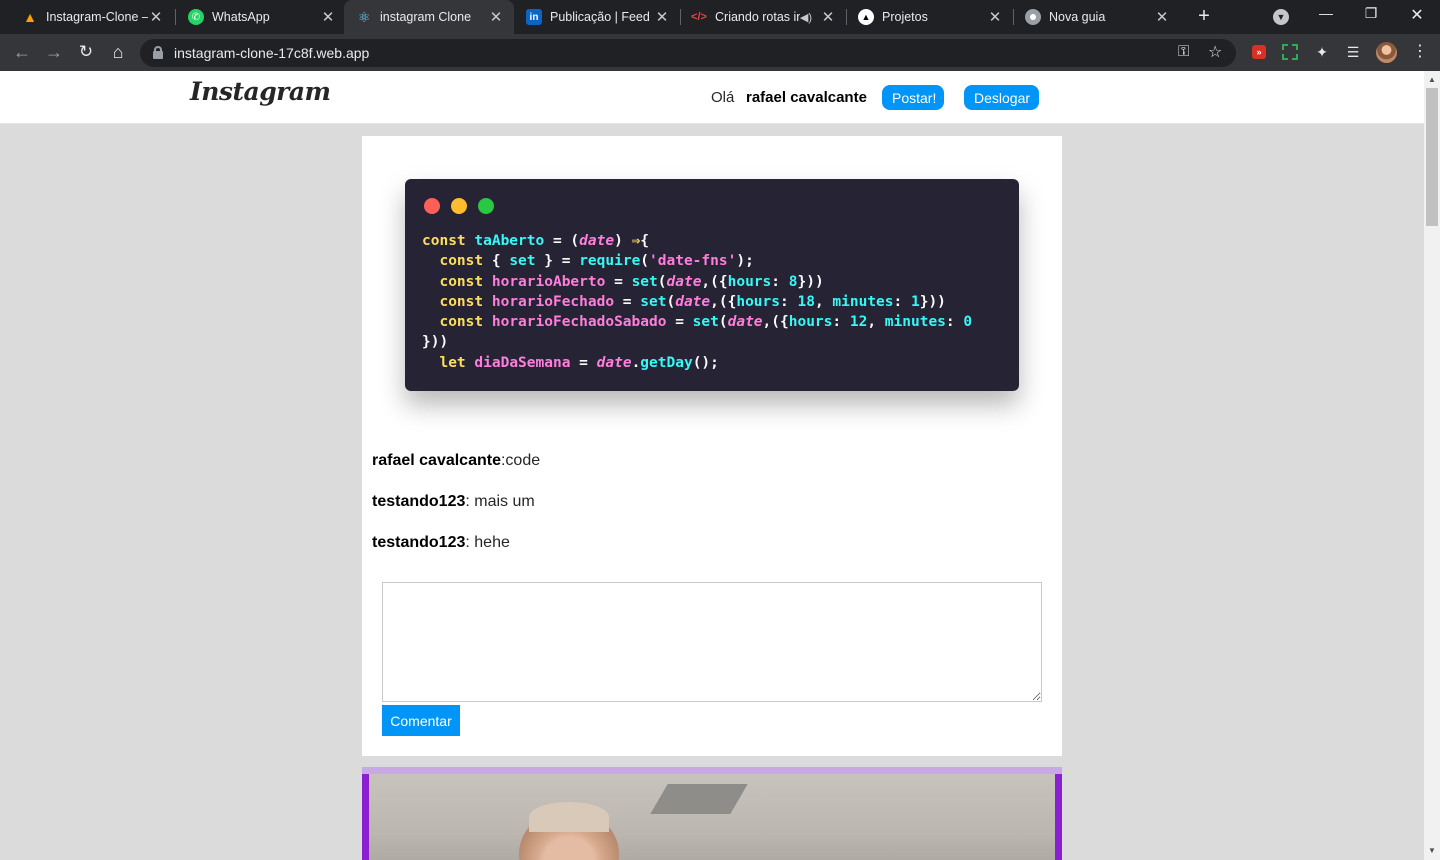 This screenshot has width=1440, height=860. I want to click on tab-search-icon: ▼, so click(1281, 17).